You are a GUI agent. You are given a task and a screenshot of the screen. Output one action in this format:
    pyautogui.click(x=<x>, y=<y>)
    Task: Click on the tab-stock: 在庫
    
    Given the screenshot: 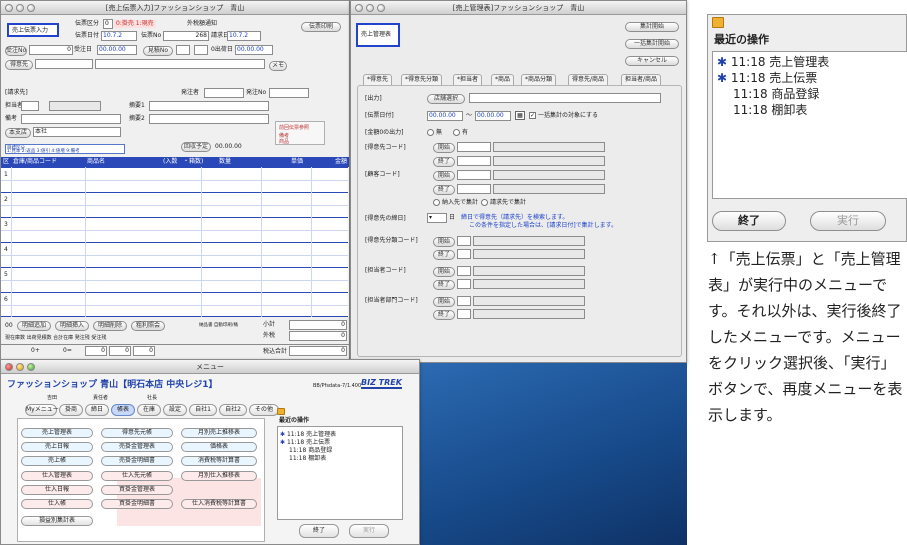 What is the action you would take?
    pyautogui.click(x=149, y=410)
    